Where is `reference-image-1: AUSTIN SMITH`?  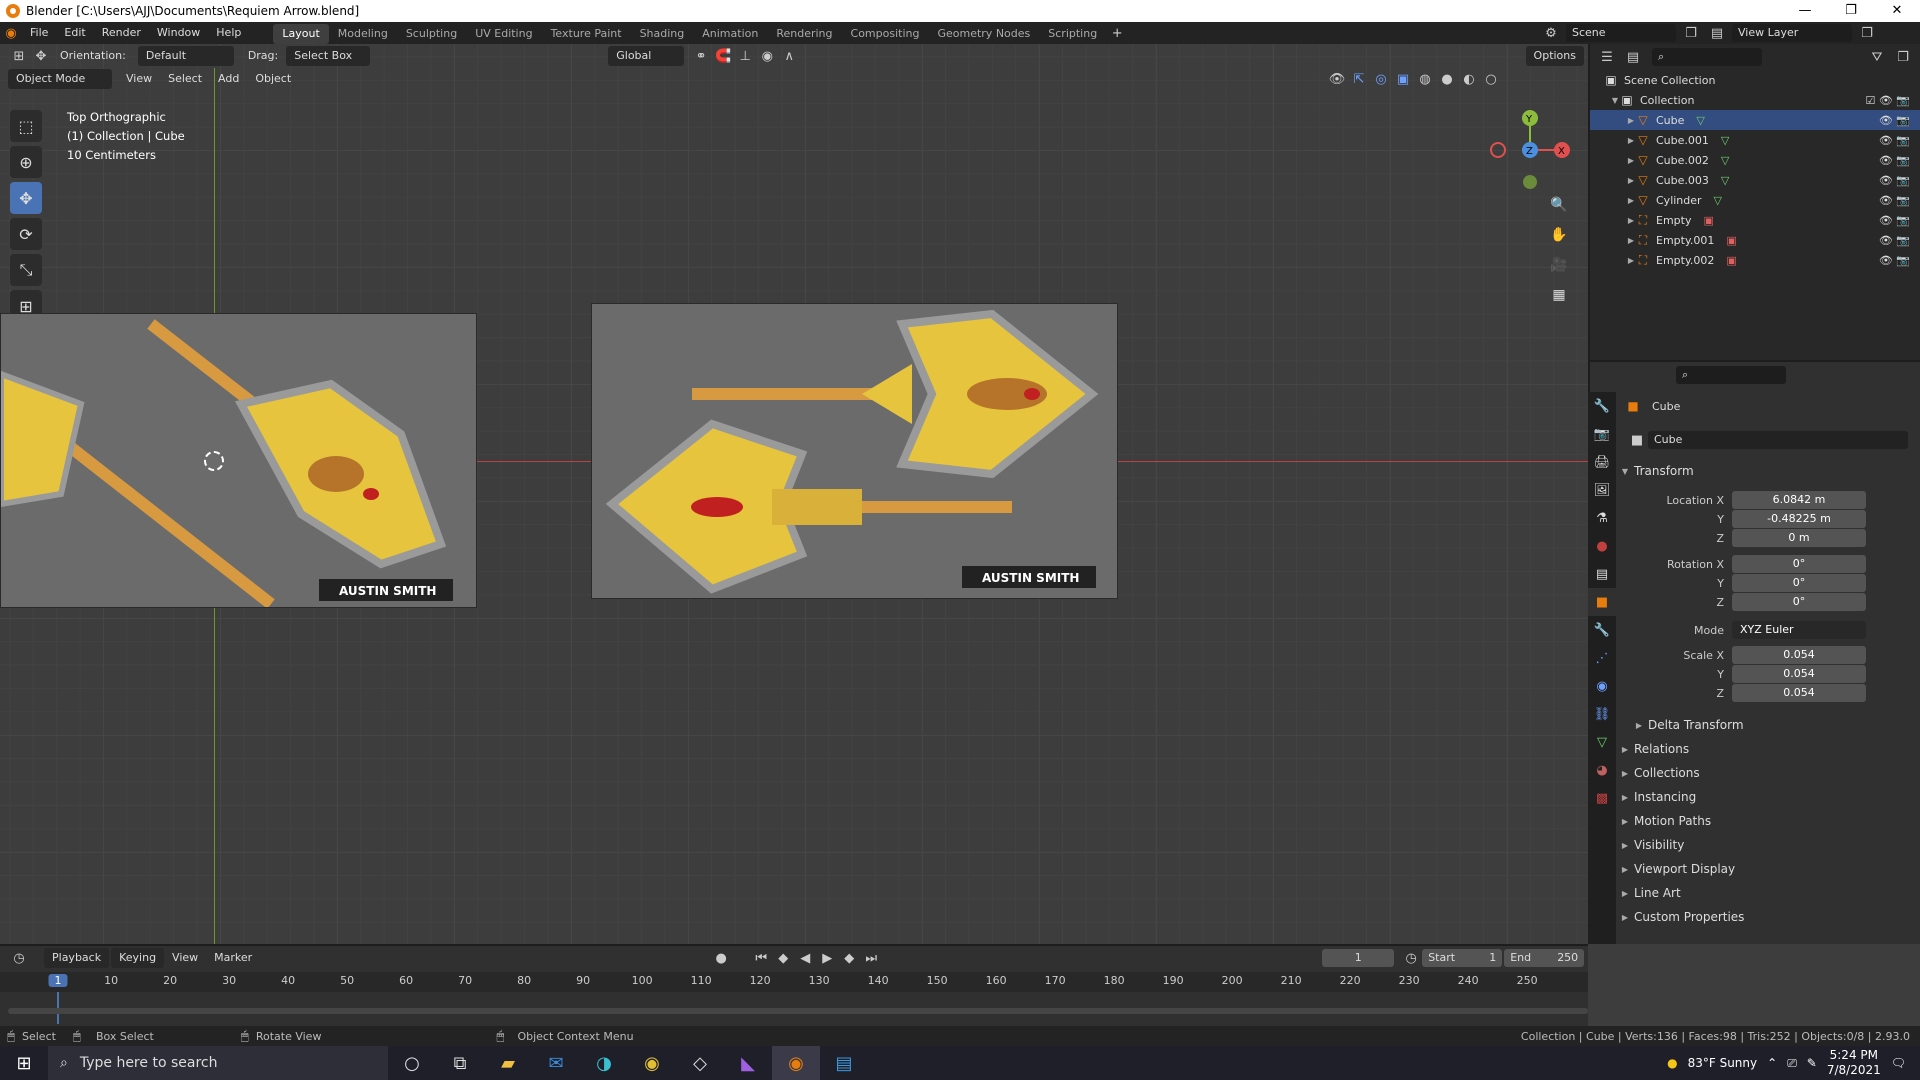
reference-image-1: AUSTIN SMITH is located at coordinates (238, 460).